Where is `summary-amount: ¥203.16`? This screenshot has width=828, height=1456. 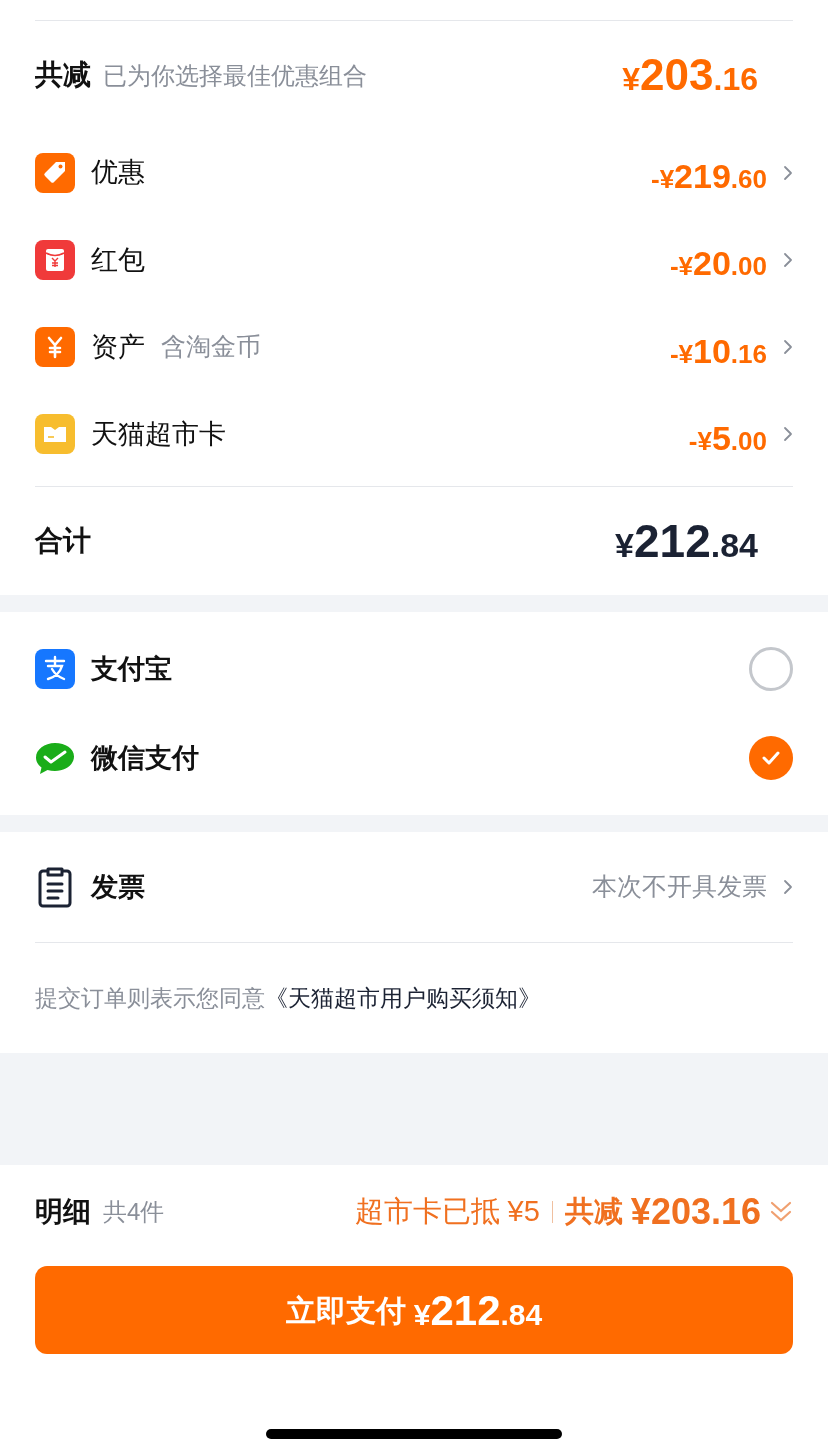 summary-amount: ¥203.16 is located at coordinates (690, 74).